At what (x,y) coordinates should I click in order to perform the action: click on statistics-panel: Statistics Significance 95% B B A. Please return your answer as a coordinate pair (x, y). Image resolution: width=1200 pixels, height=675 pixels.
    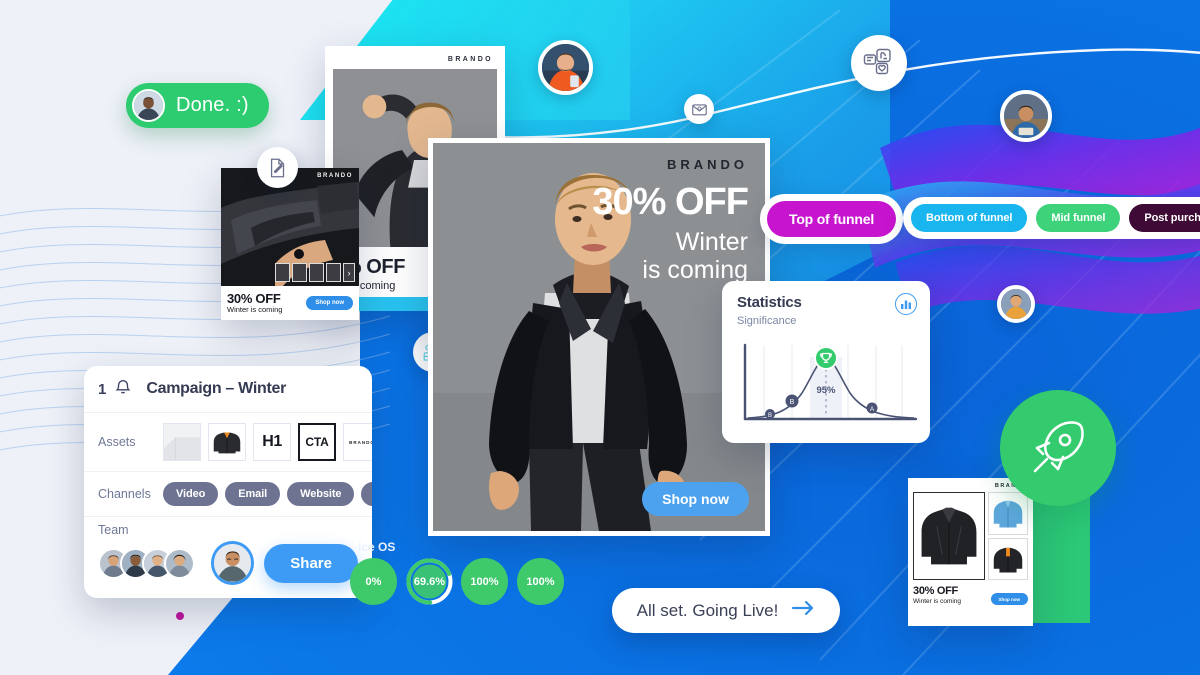
    Looking at the image, I should click on (826, 362).